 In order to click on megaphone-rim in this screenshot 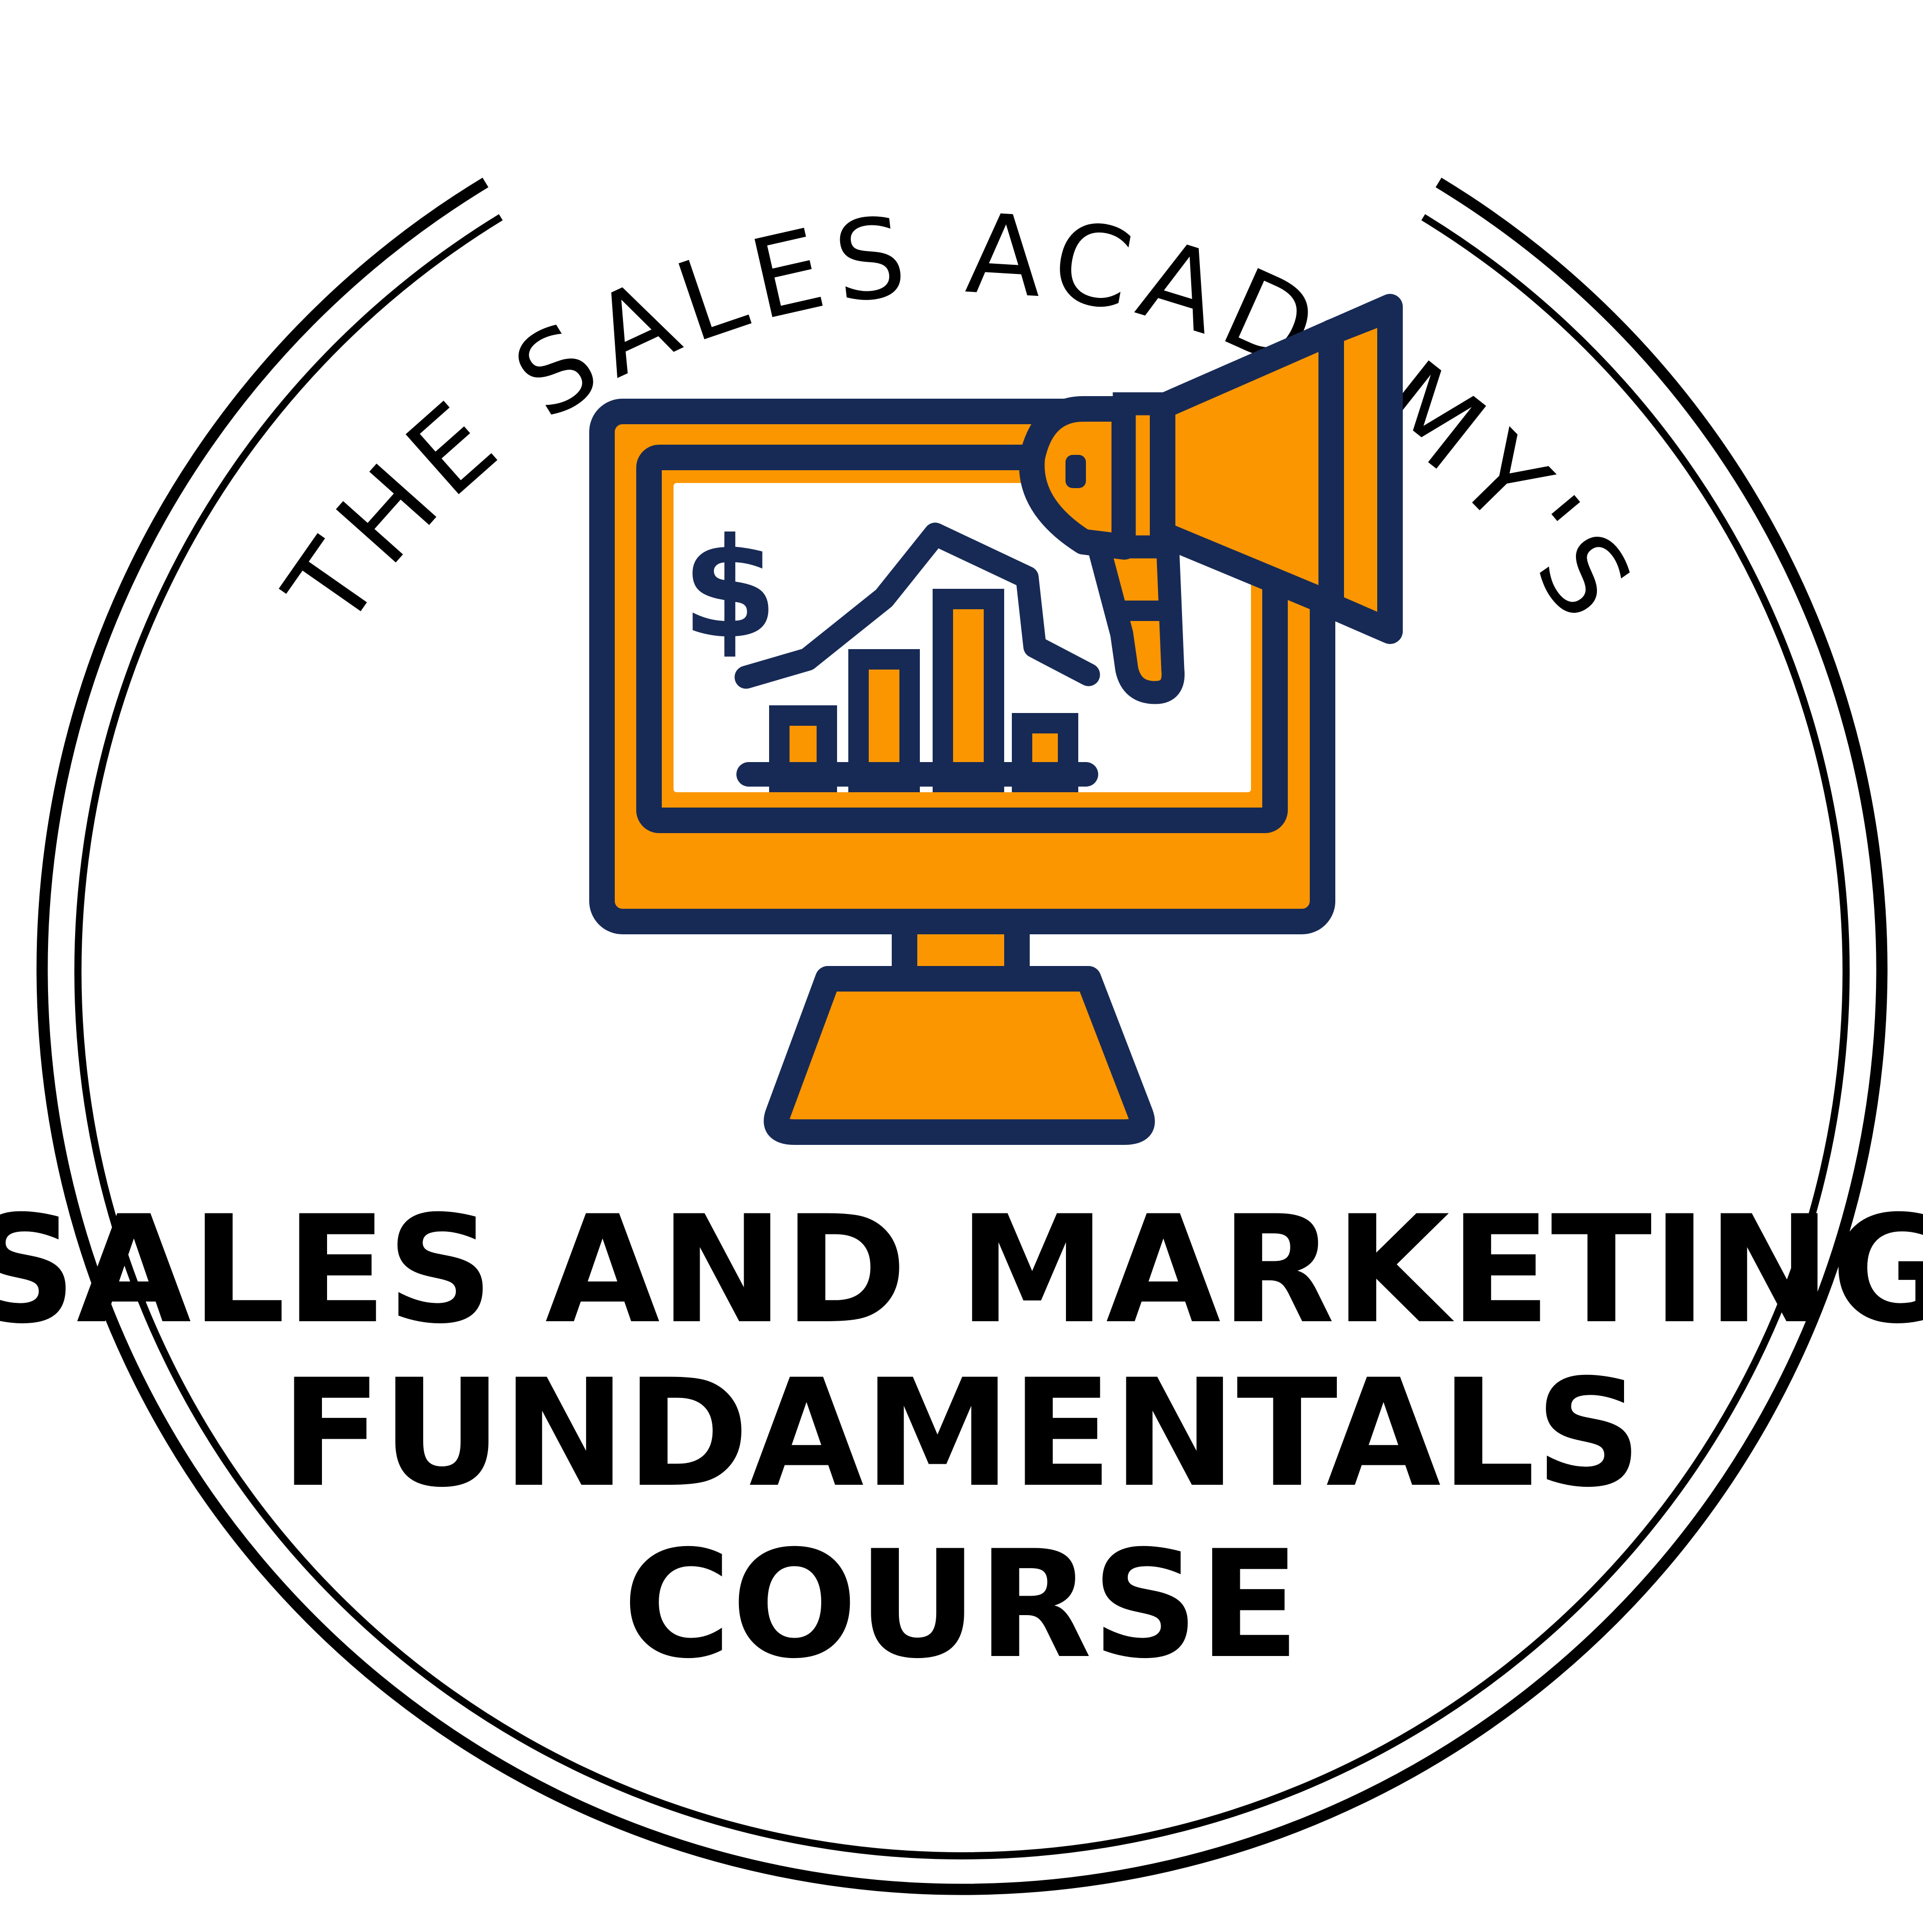, I will do `click(1361, 470)`.